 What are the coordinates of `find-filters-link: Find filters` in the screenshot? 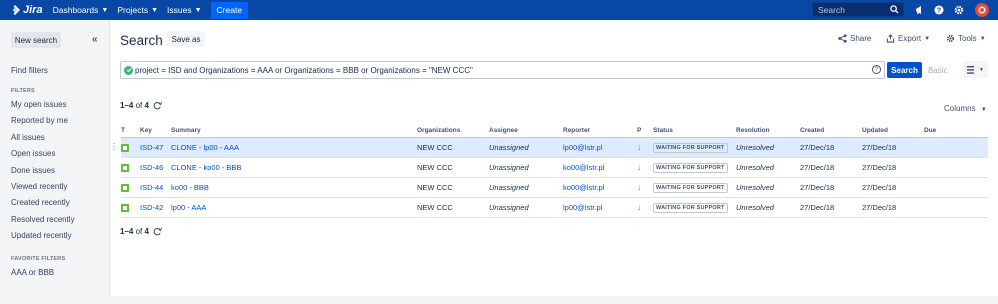 It's located at (29, 70).